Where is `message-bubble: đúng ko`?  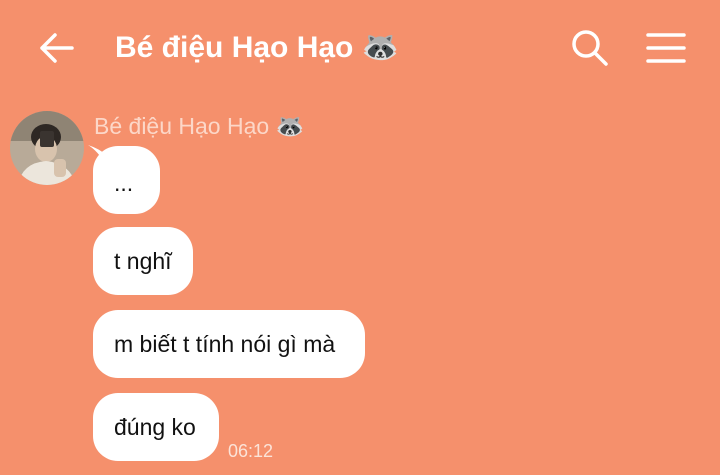
message-bubble: đúng ko is located at coordinates (156, 427).